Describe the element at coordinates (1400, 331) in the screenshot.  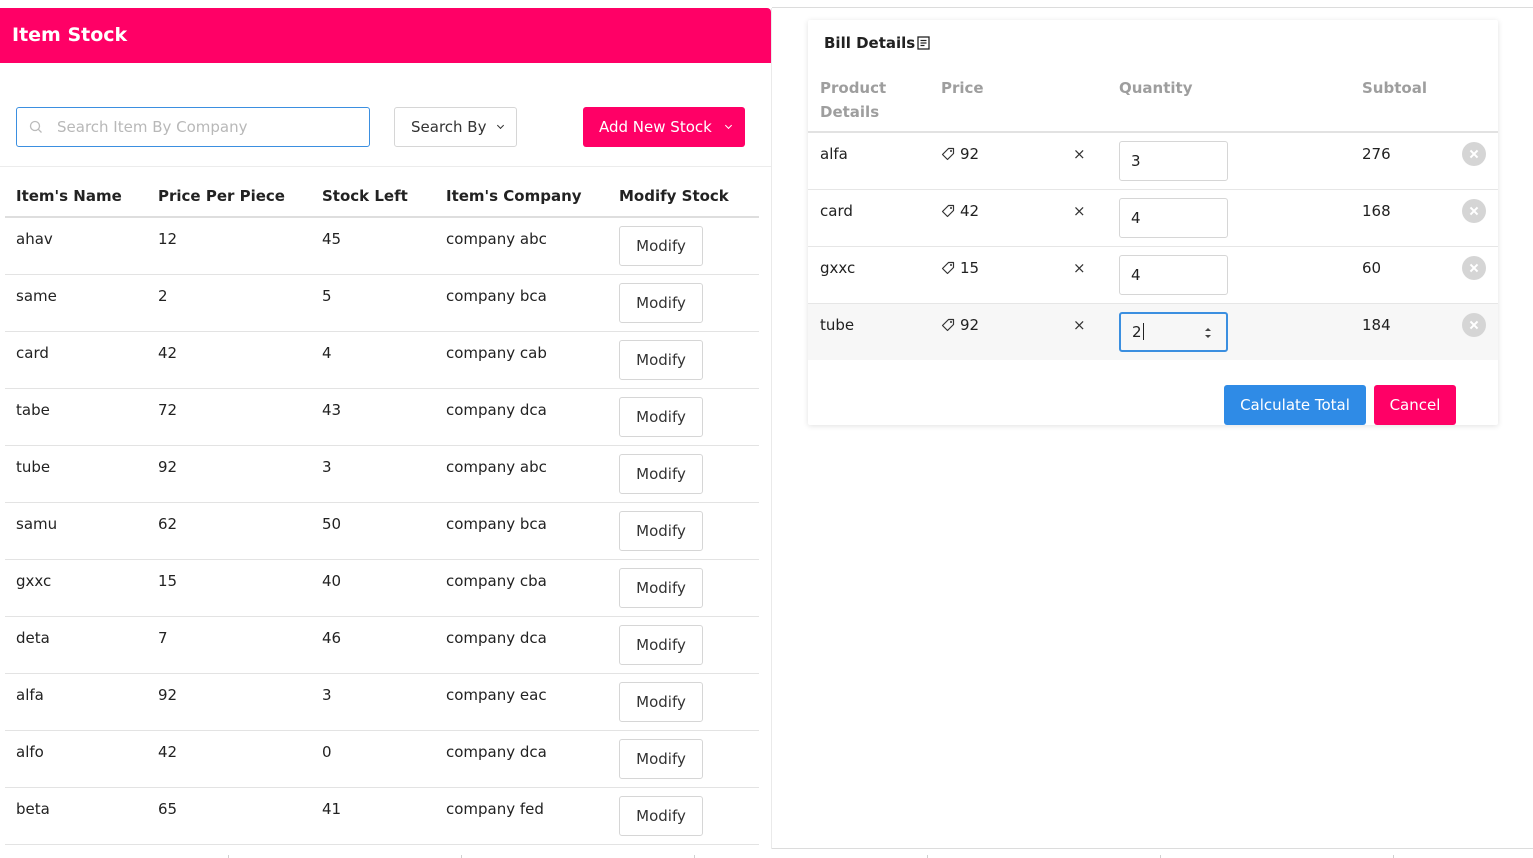
I see `bill-subtotal: 184` at that location.